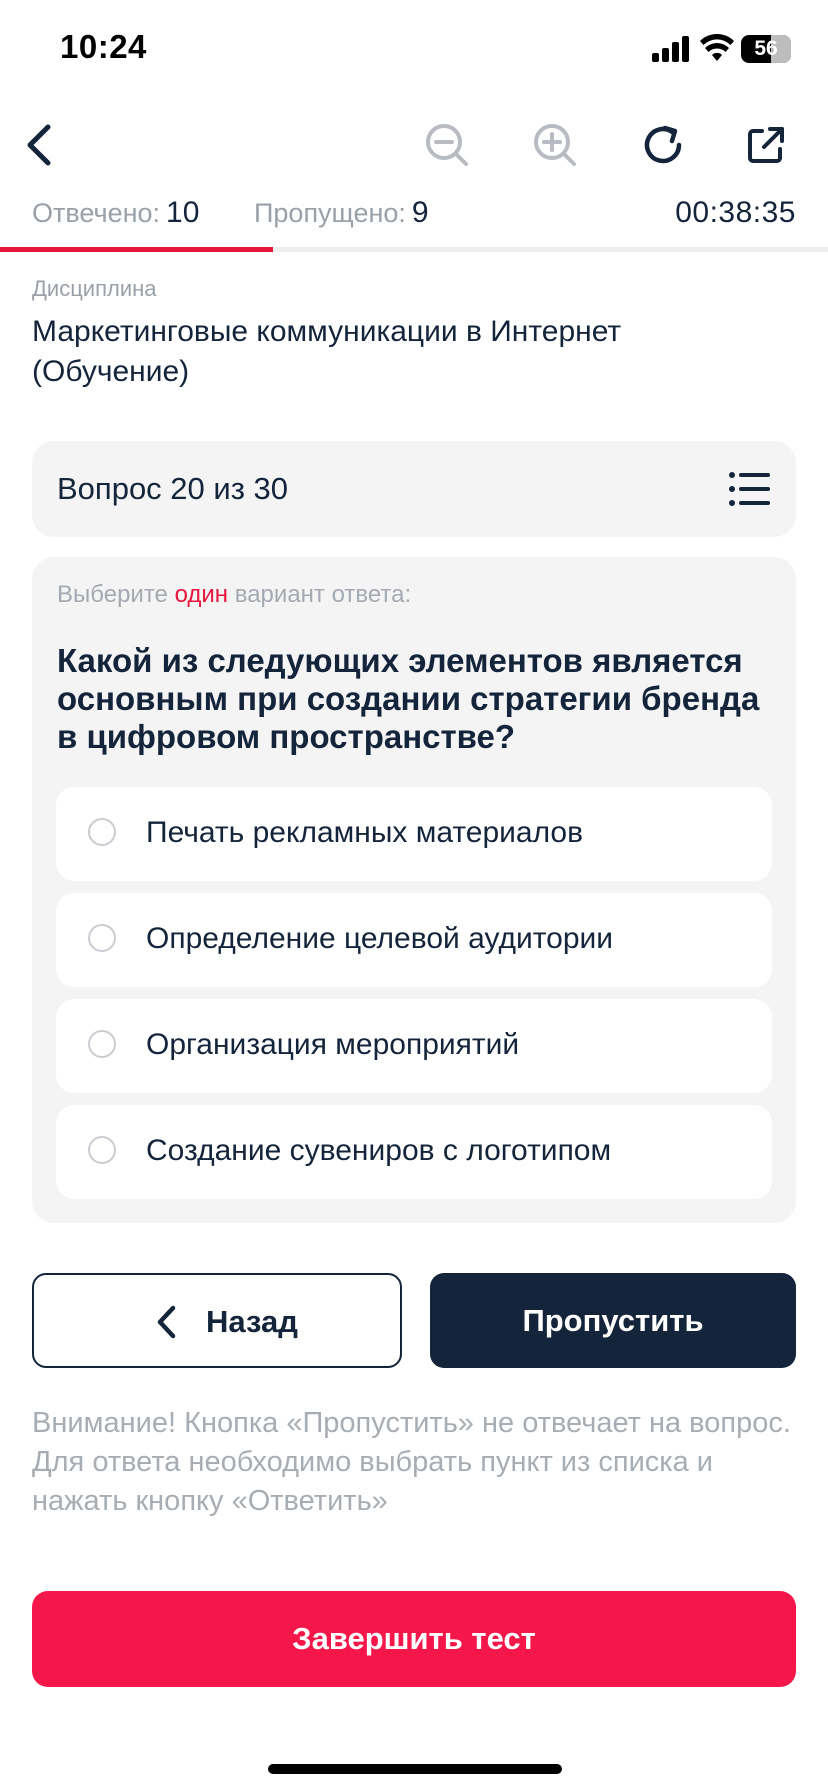 Image resolution: width=828 pixels, height=1792 pixels. I want to click on skipped-label: Пропущено:, so click(330, 213).